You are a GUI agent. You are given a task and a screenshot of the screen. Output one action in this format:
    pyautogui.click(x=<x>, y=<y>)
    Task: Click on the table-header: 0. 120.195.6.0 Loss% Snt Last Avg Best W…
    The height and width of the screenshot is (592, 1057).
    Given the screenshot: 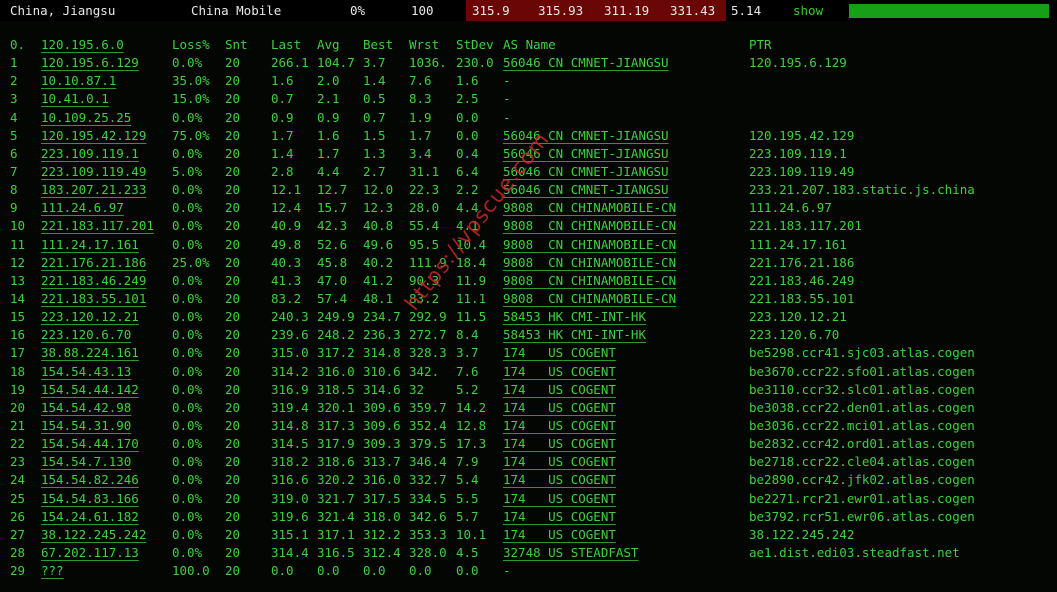 What is the action you would take?
    pyautogui.click(x=528, y=45)
    